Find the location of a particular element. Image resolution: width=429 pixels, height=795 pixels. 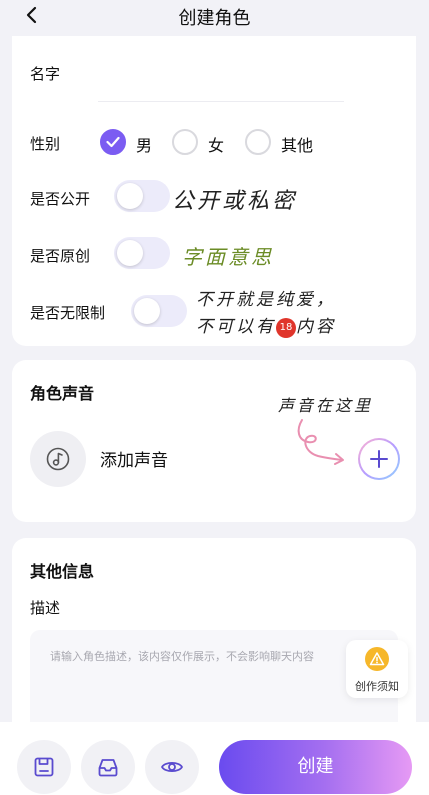

creation-guidelines-button: 创作须知 is located at coordinates (377, 669).